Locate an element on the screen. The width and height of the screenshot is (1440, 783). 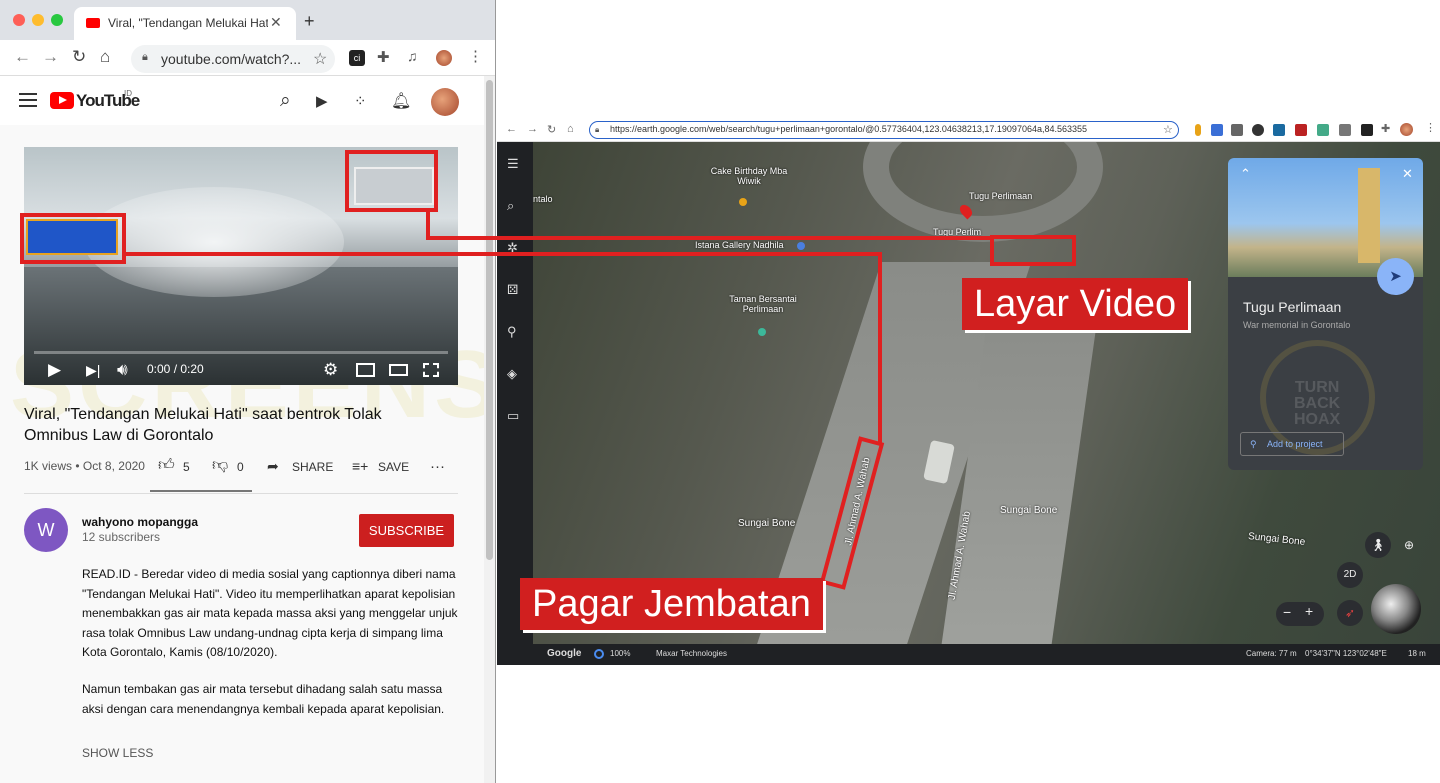
address-bar: 🔒︎ youtube.com/watch?... ☆ is located at coordinates (233, 59).